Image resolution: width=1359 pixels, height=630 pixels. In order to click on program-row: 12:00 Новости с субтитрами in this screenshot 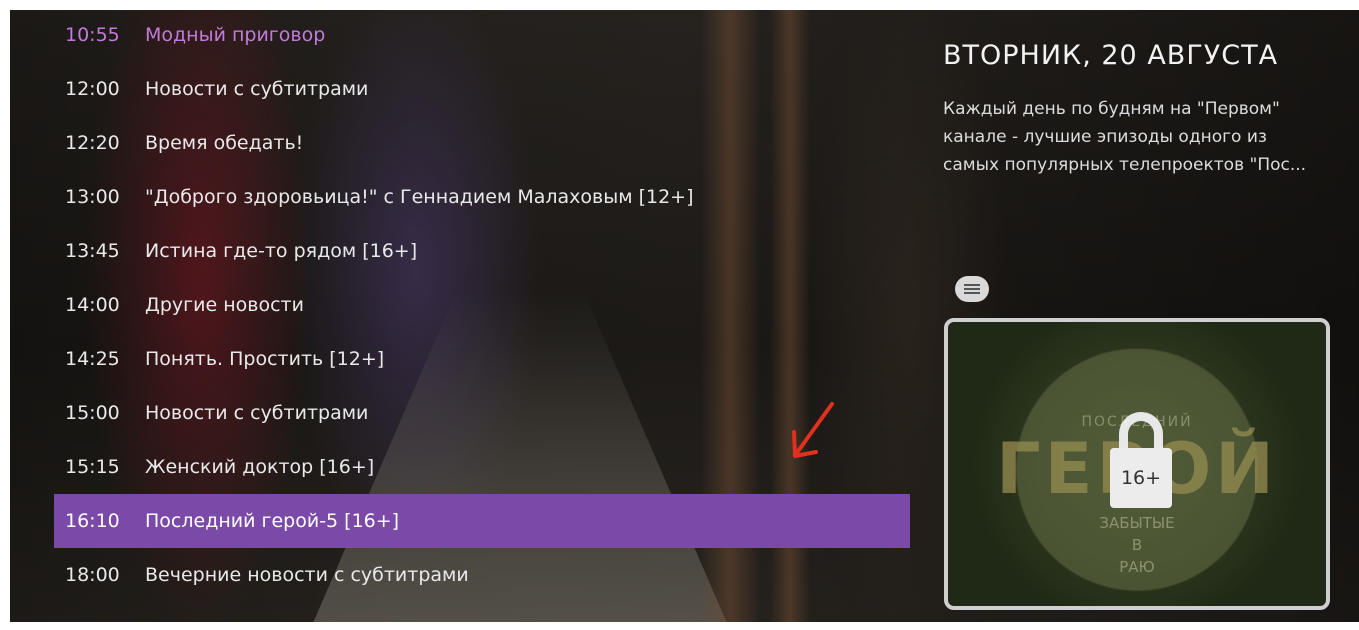, I will do `click(482, 89)`.